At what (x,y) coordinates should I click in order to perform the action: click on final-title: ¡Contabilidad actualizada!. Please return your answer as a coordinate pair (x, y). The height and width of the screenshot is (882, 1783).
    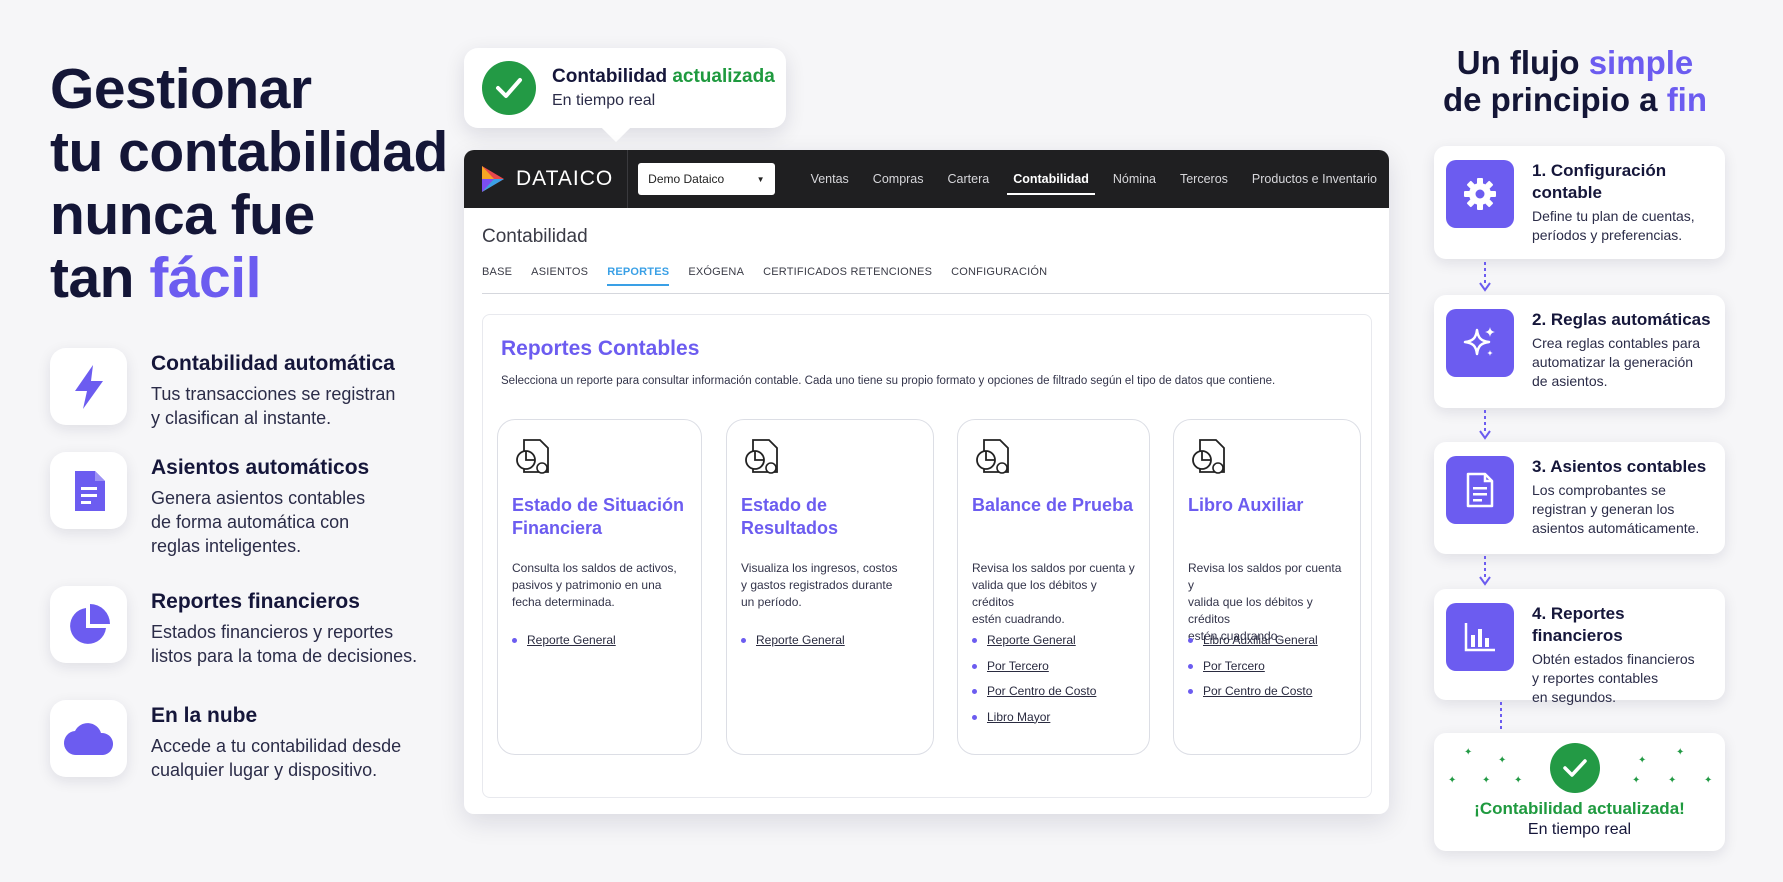
    Looking at the image, I should click on (1579, 808).